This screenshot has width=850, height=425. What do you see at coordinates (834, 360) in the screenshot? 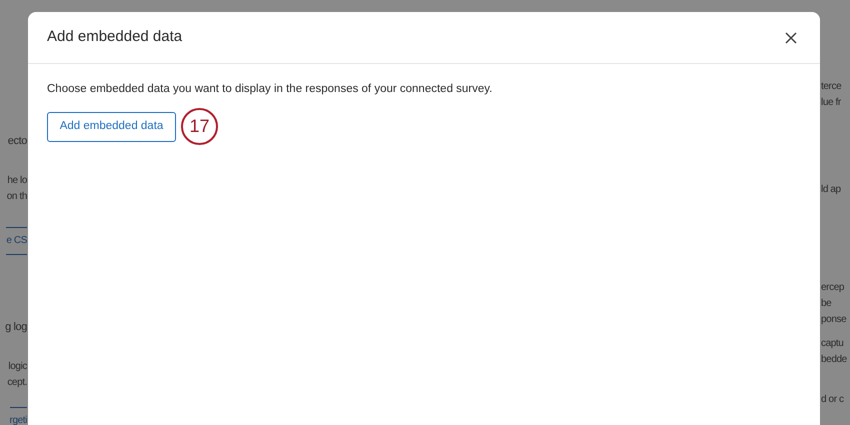
I see `body-text: bedde` at bounding box center [834, 360].